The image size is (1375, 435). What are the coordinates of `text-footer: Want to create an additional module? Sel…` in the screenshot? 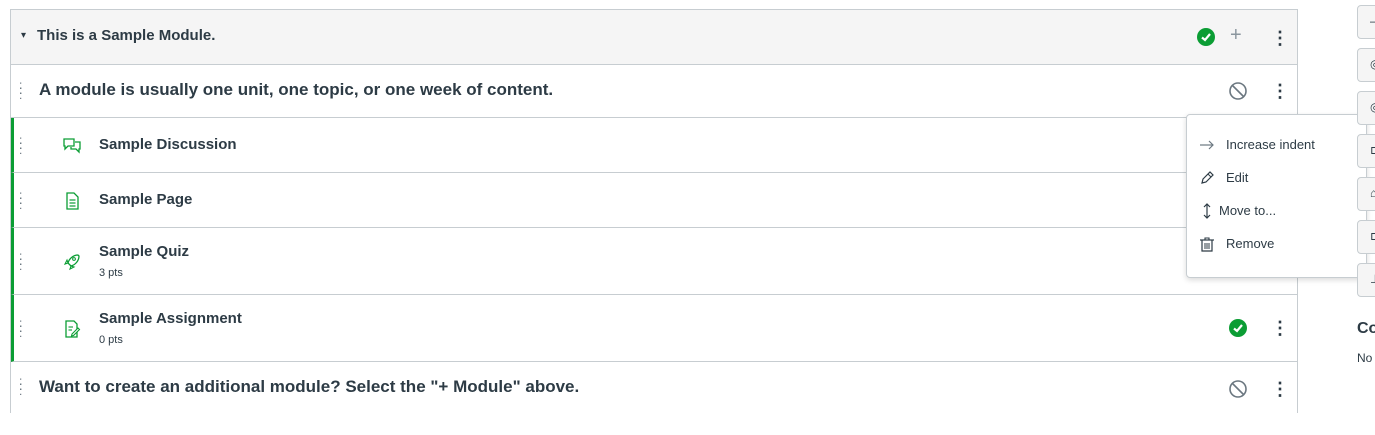 It's located at (309, 386).